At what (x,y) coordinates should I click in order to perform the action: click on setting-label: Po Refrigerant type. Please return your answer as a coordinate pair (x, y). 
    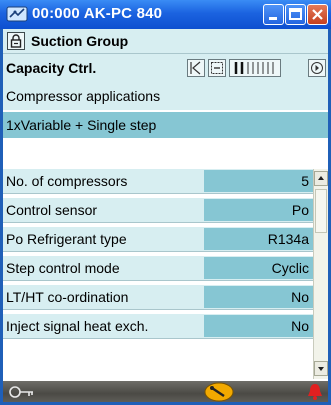
    Looking at the image, I should click on (66, 239).